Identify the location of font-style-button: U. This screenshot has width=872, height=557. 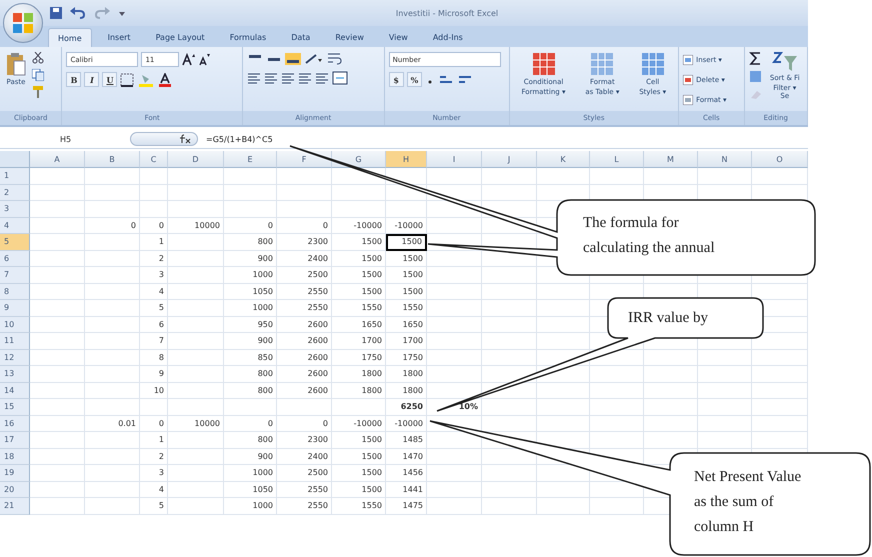
(110, 79).